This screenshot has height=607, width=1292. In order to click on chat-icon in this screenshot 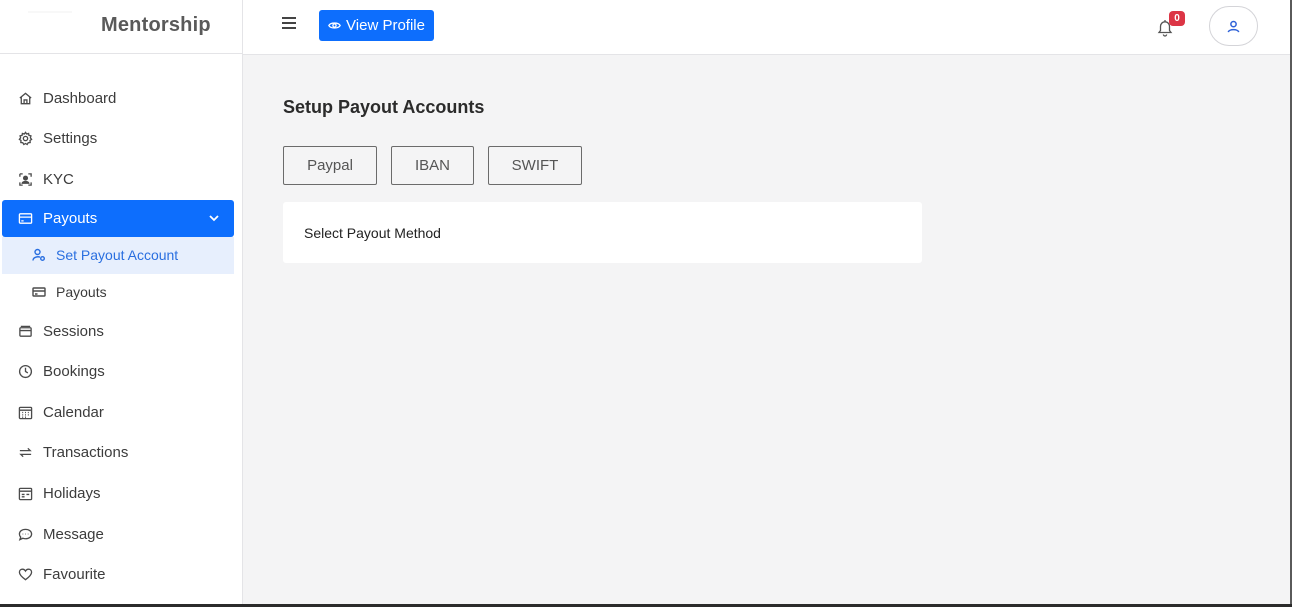, I will do `click(25, 534)`.